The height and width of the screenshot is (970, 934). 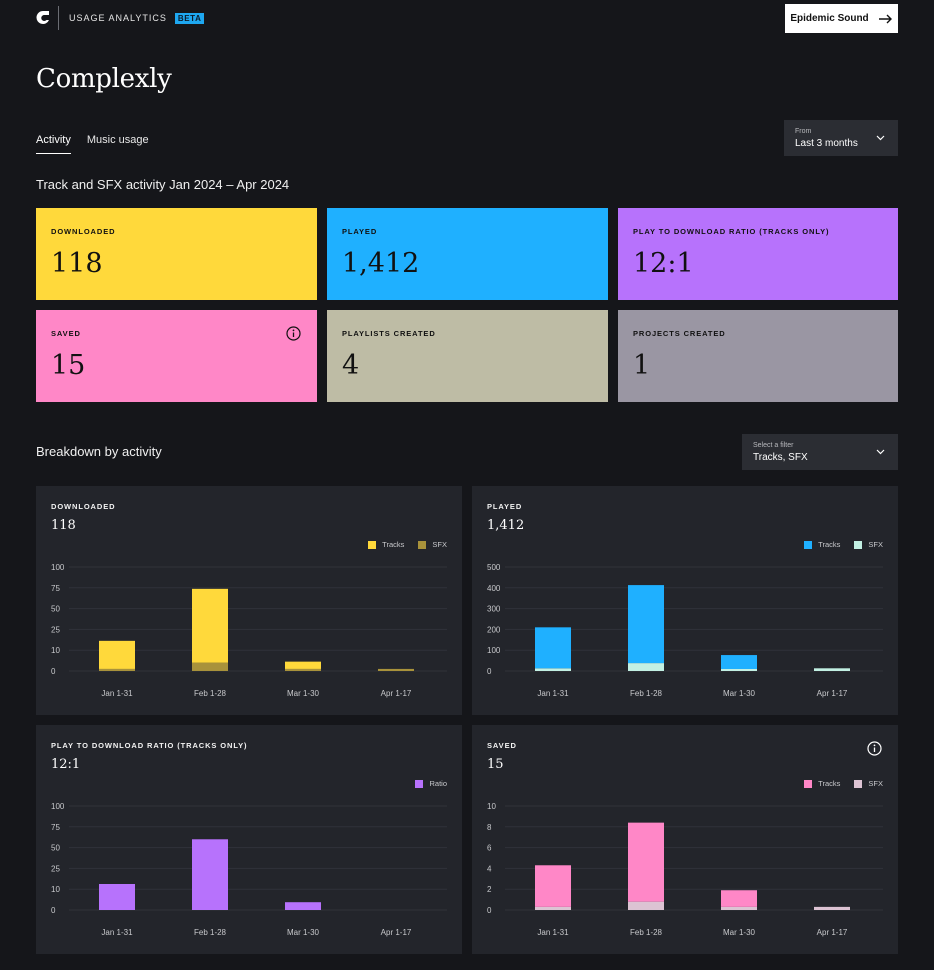 What do you see at coordinates (381, 263) in the screenshot?
I see `stat-value: 1,412` at bounding box center [381, 263].